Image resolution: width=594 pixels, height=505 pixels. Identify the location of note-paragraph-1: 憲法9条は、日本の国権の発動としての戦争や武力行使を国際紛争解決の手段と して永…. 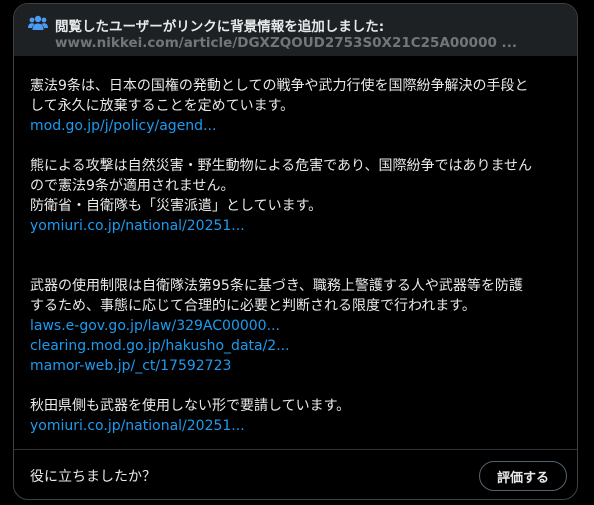
(297, 96).